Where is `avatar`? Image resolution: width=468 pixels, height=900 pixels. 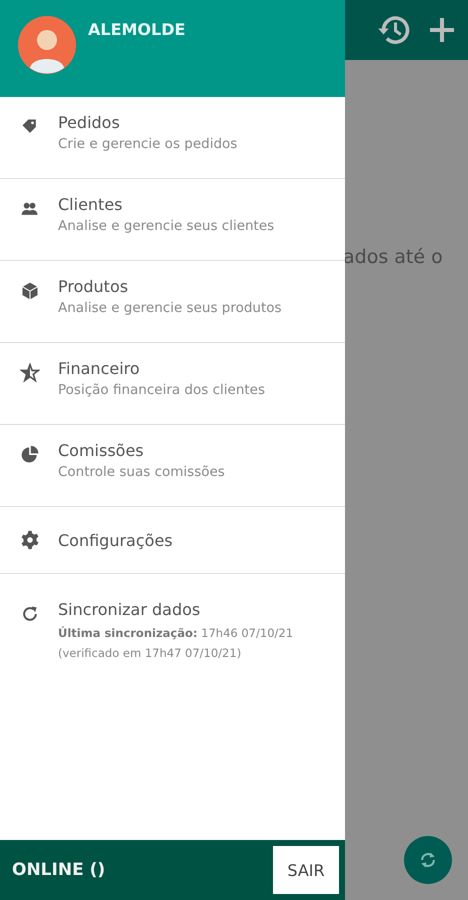 avatar is located at coordinates (47, 45).